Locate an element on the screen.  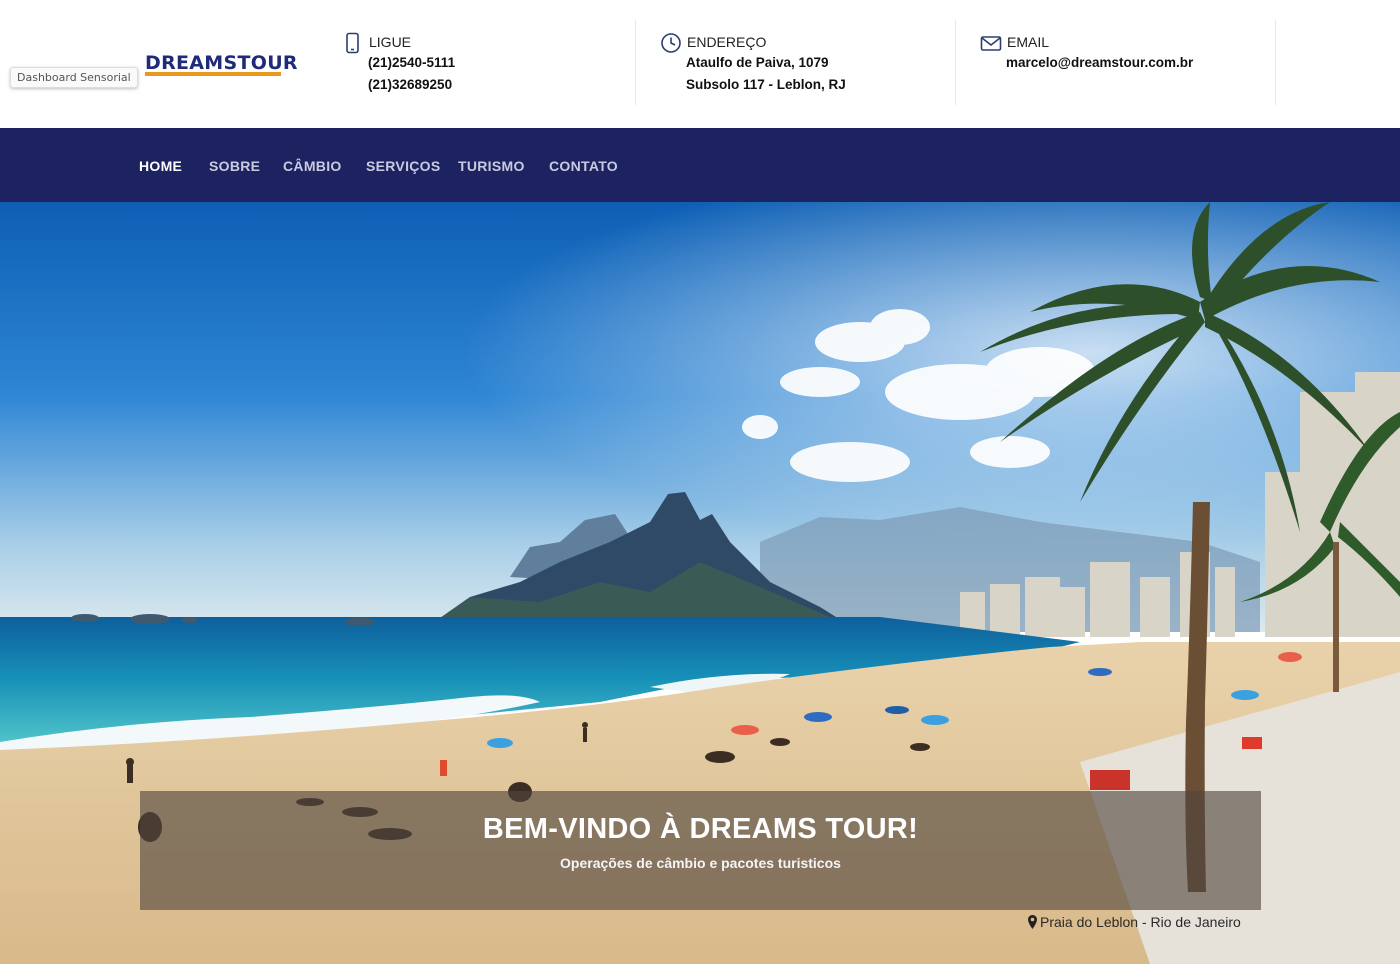
nav-cambio: CÂMBIO is located at coordinates (312, 166).